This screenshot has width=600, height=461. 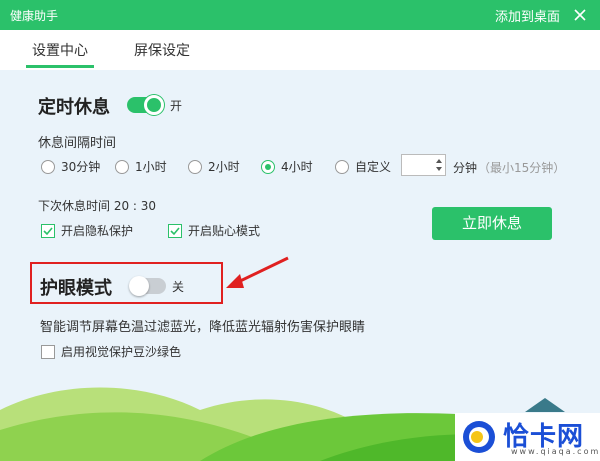 What do you see at coordinates (527, 437) in the screenshot?
I see `site-watermark: 恰卡网 www.qiaqa.com` at bounding box center [527, 437].